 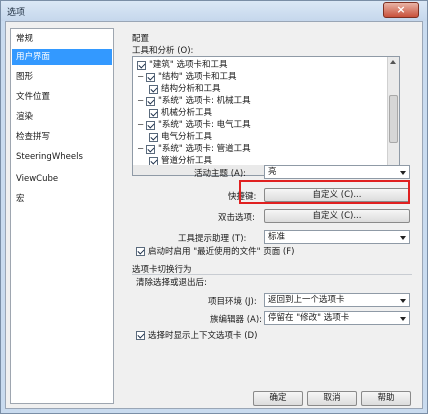 I want to click on tree-row-label: "系统" 选项卡: 机械工具, so click(x=204, y=101).